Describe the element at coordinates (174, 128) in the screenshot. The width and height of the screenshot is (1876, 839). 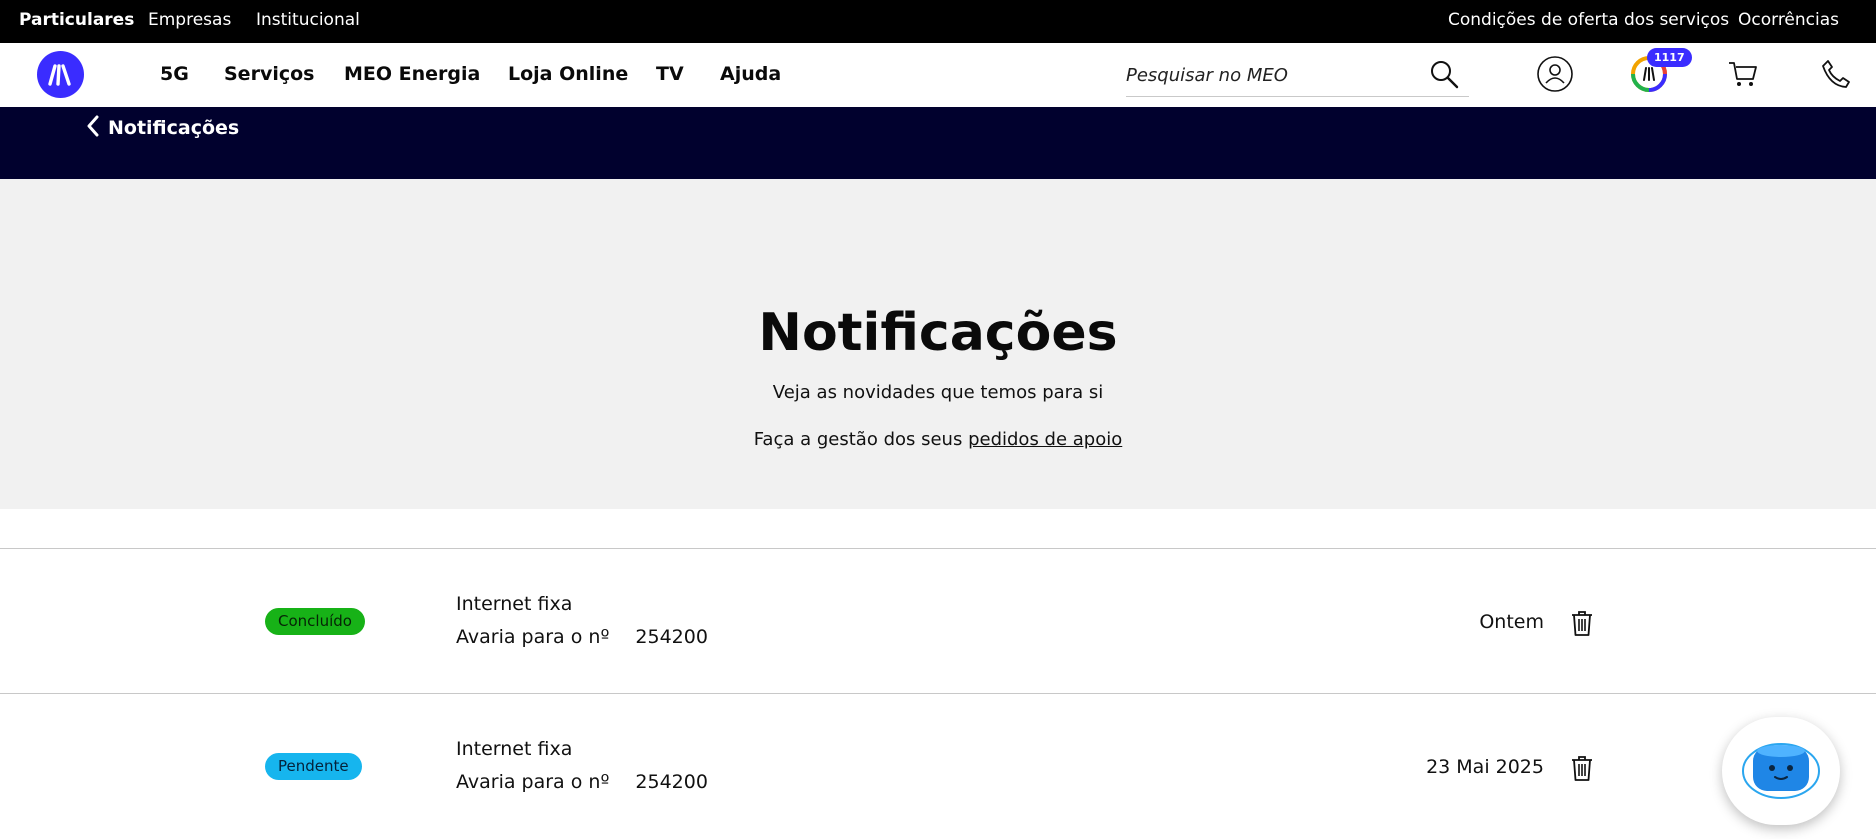
I see `back-link-label: Notificações` at that location.